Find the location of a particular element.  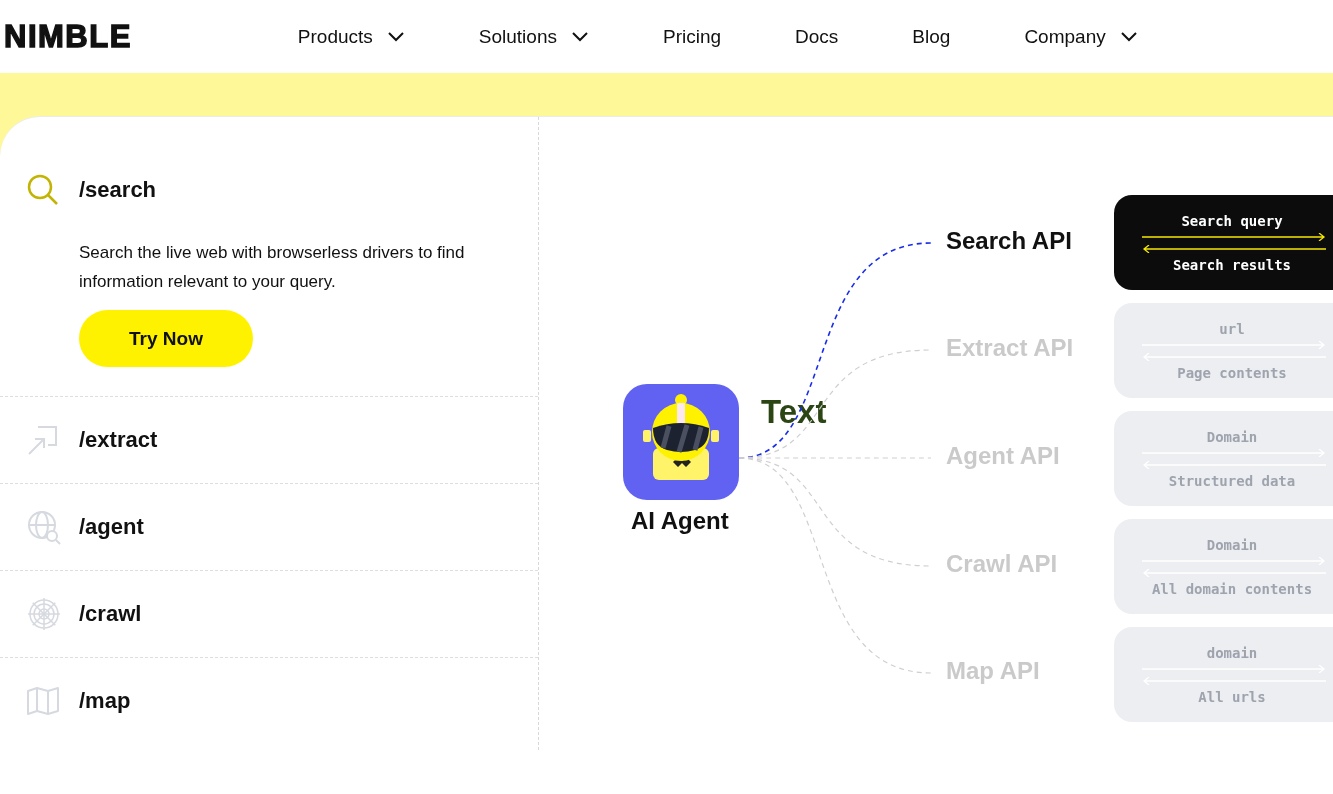

endpoint-link: /map is located at coordinates (105, 701).